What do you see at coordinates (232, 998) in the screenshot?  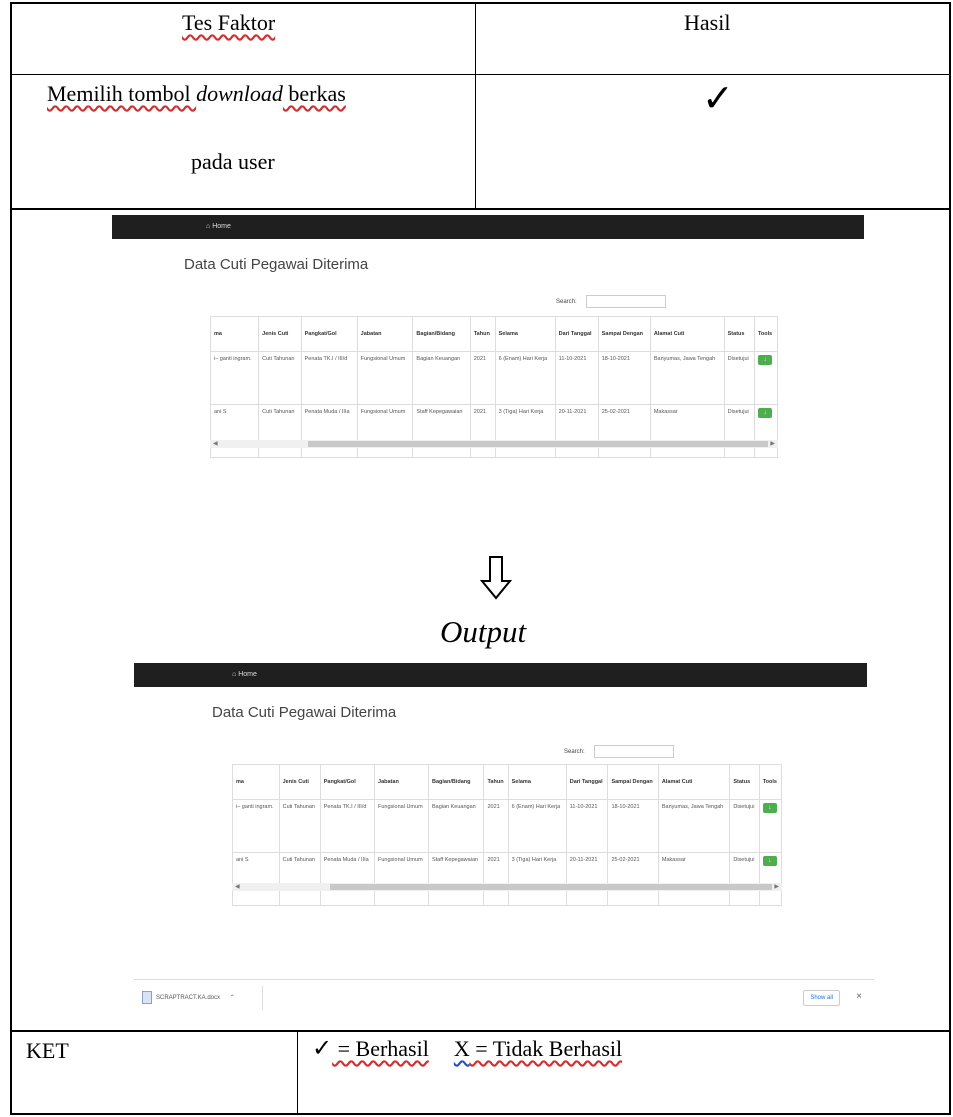 I see `chevron-up-icon: ⌃` at bounding box center [232, 998].